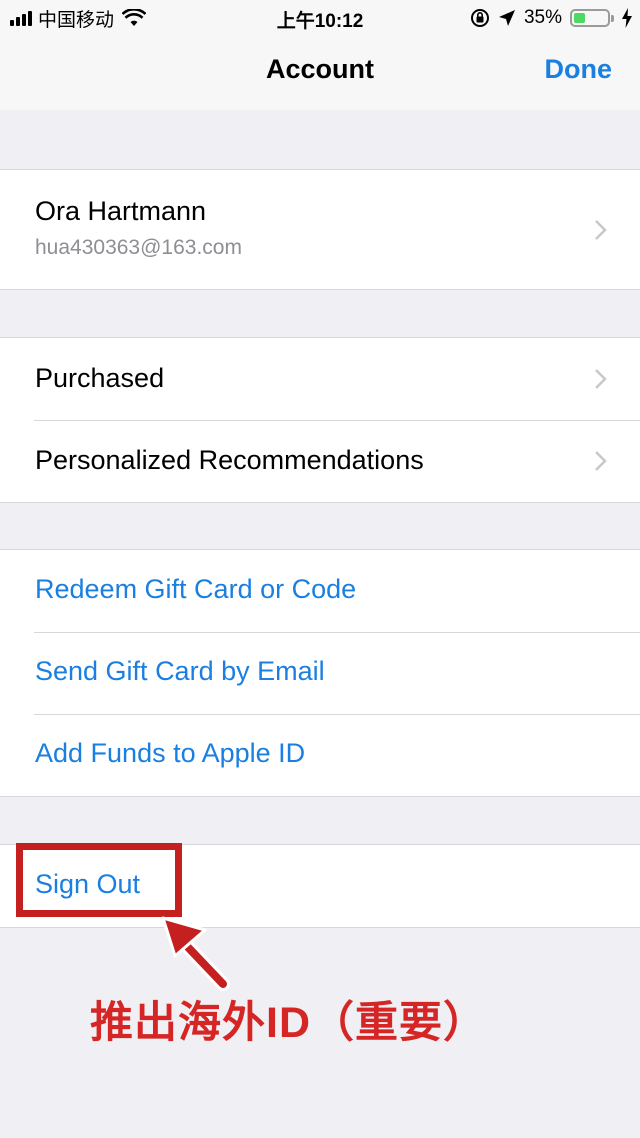  I want to click on personalized-recommendations-row: Personalized Recommendations, so click(320, 461).